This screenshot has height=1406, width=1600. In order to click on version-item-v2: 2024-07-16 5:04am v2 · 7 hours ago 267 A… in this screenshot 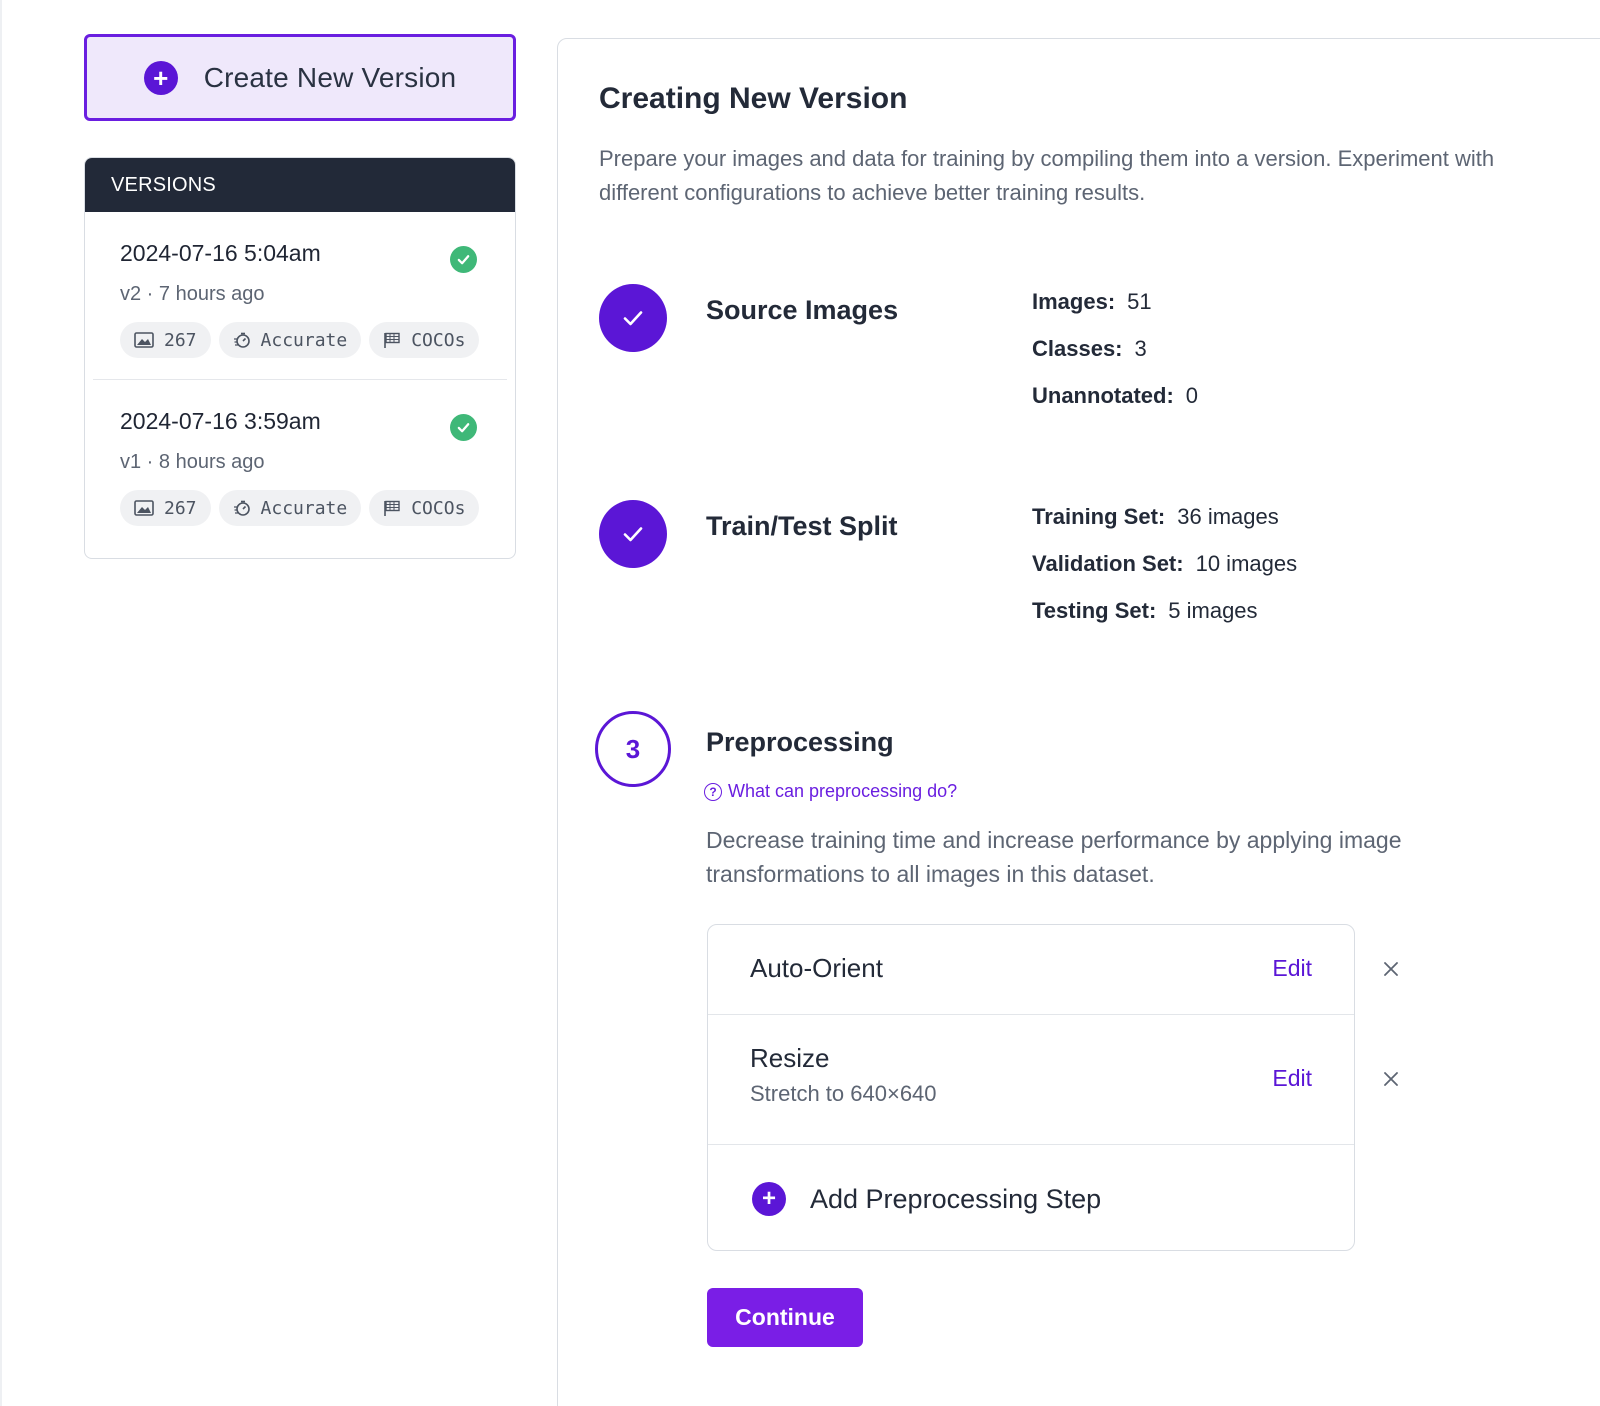, I will do `click(300, 295)`.